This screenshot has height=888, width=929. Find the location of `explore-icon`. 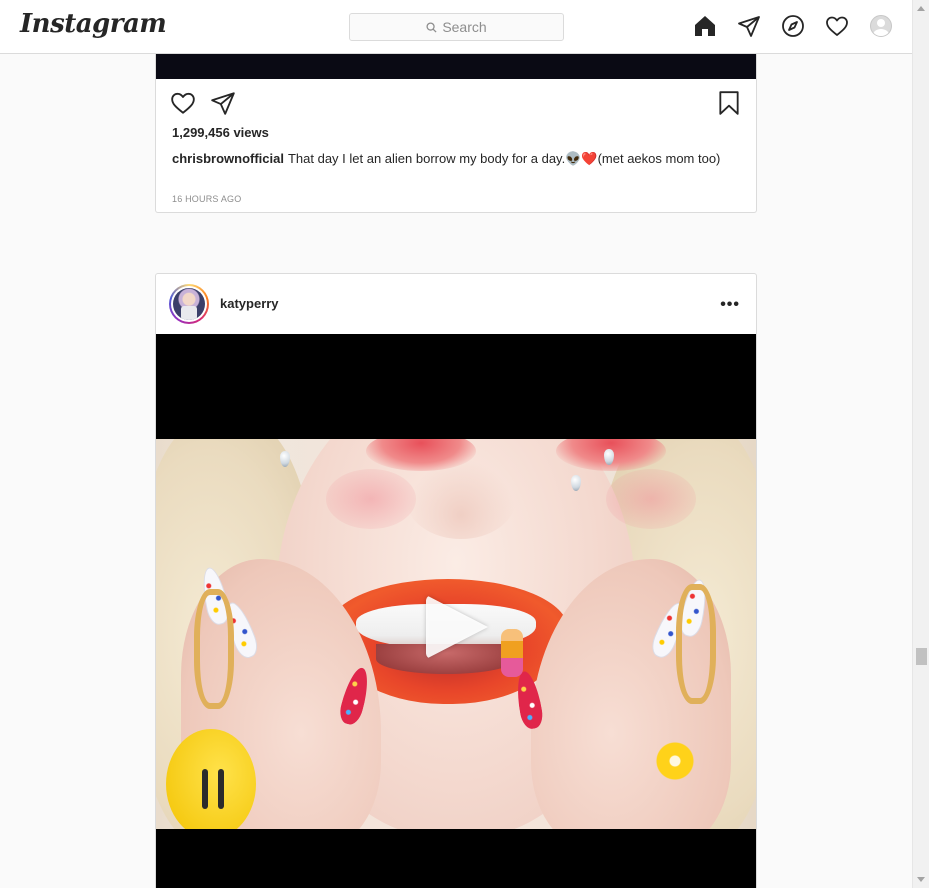

explore-icon is located at coordinates (793, 26).